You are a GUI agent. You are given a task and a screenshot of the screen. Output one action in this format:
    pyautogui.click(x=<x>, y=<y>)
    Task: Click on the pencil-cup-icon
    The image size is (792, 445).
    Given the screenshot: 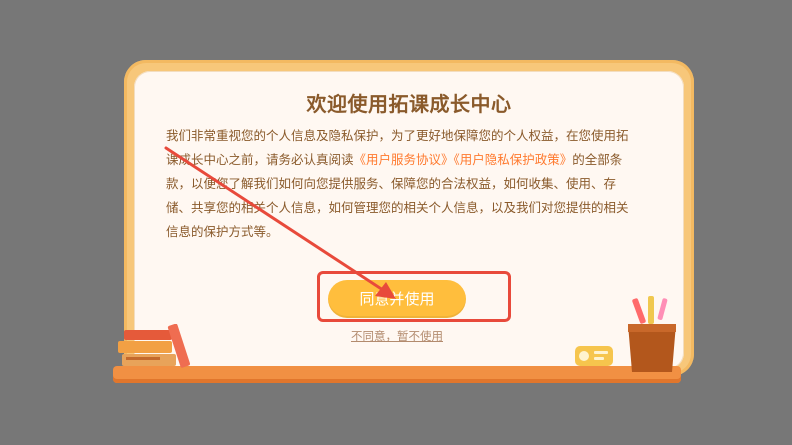 What is the action you would take?
    pyautogui.click(x=652, y=334)
    